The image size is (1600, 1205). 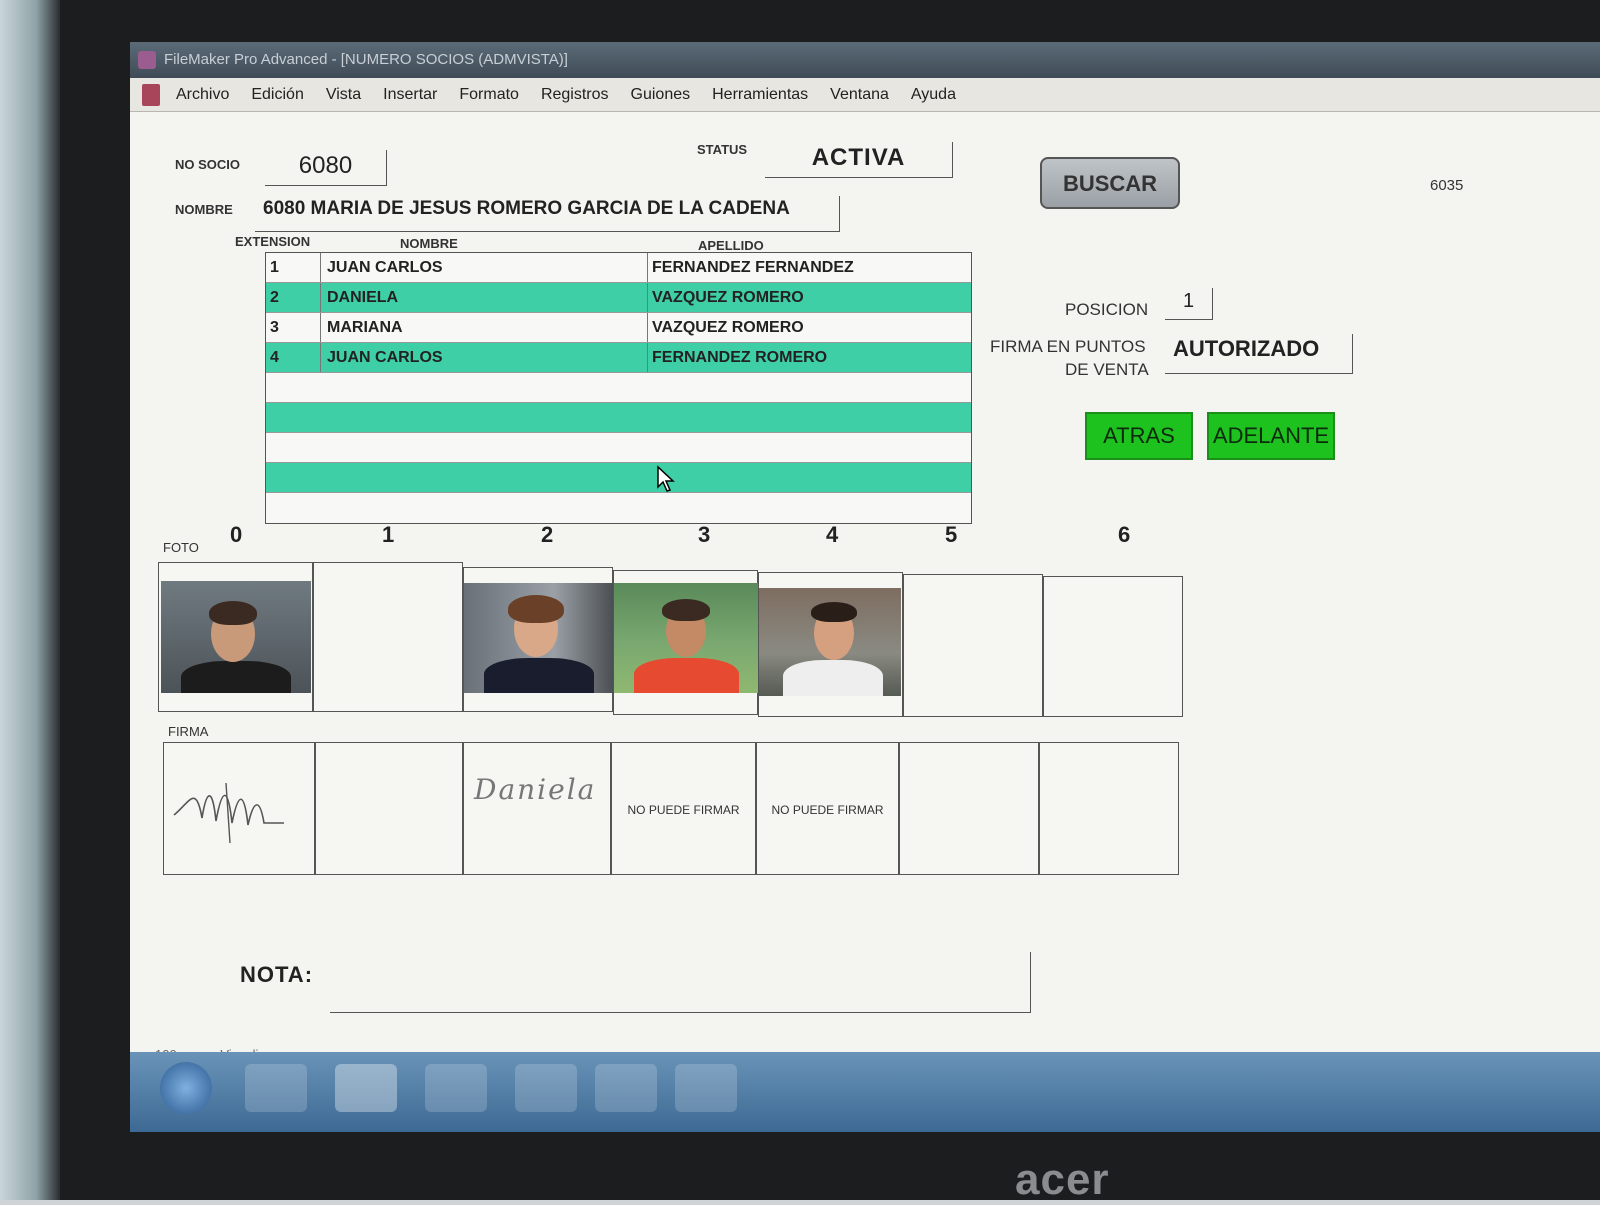 What do you see at coordinates (809, 267) in the screenshot?
I see `ext-apellido: FERNANDEZ FERNANDEZ` at bounding box center [809, 267].